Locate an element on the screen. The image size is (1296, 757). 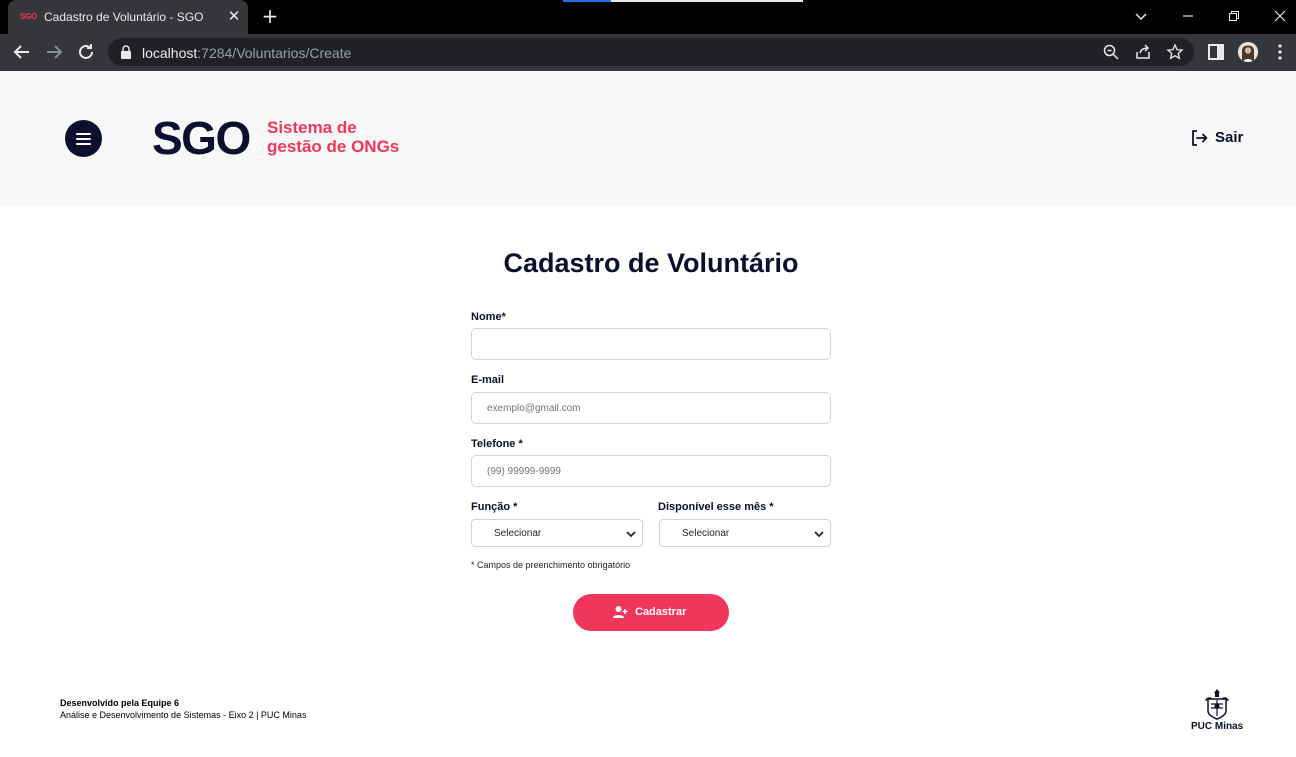
side-panel-icon is located at coordinates (1216, 52).